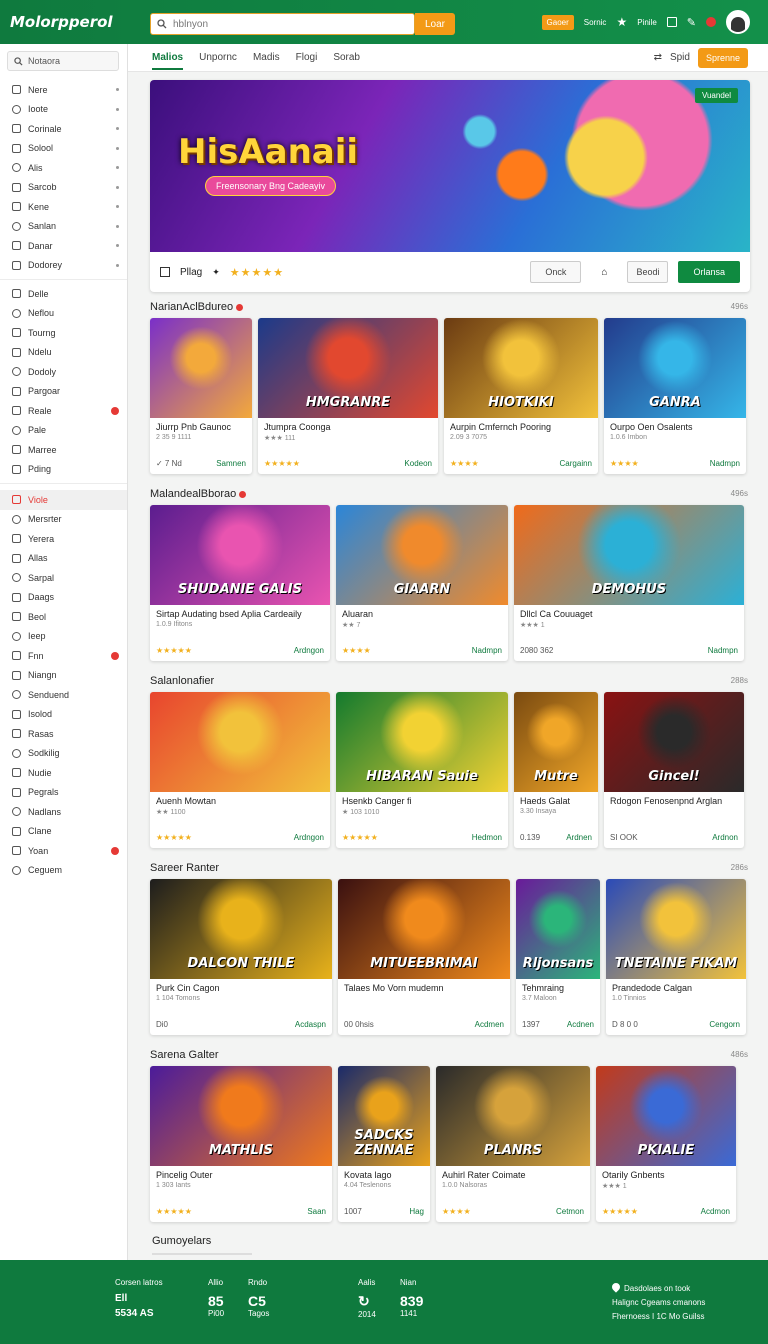 The image size is (768, 1344). Describe the element at coordinates (63, 333) in the screenshot. I see `sidebar-item-tourng: Tourng` at that location.